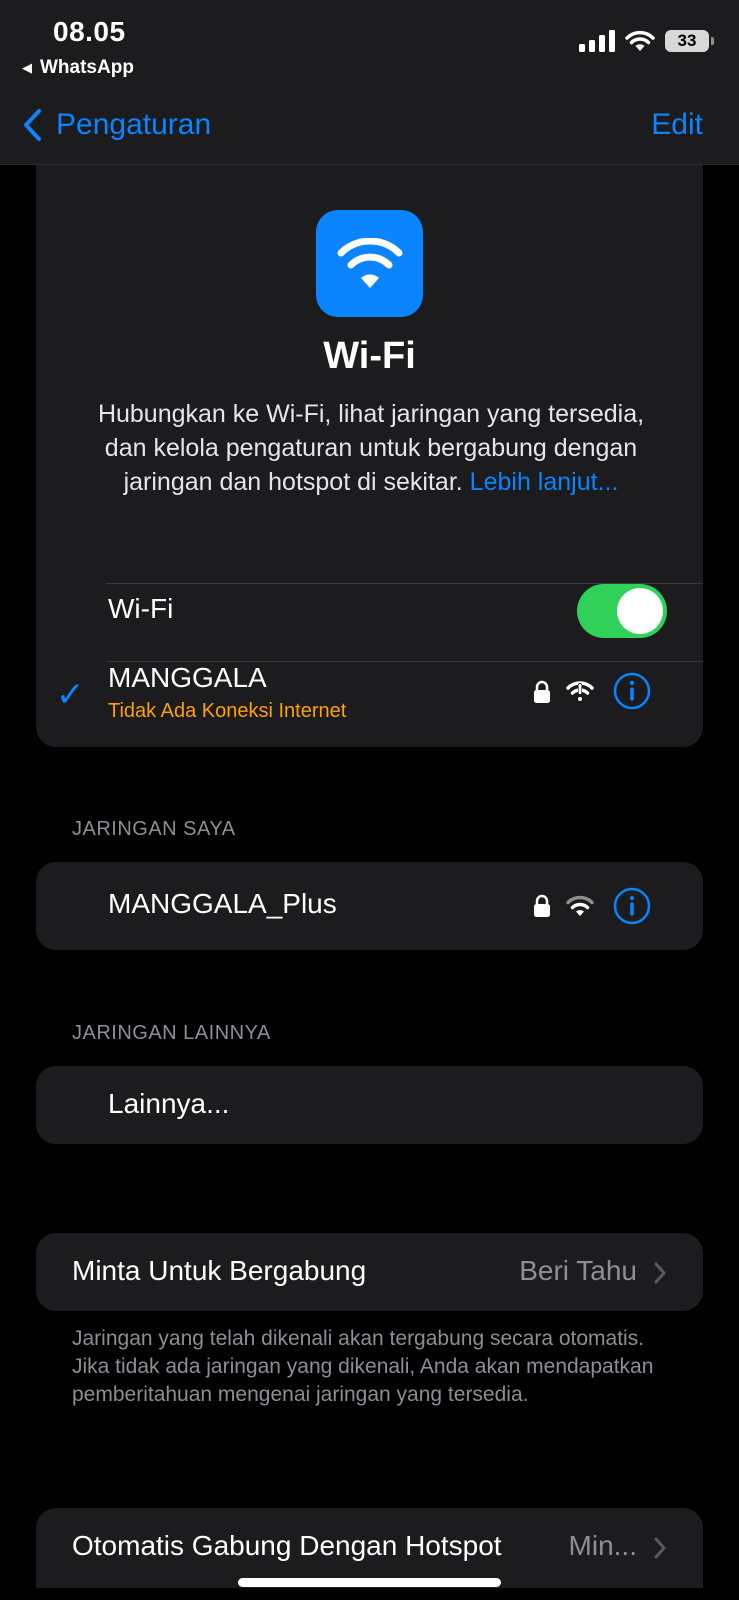 The image size is (739, 1600). I want to click on checkmark-icon: ✓, so click(70, 695).